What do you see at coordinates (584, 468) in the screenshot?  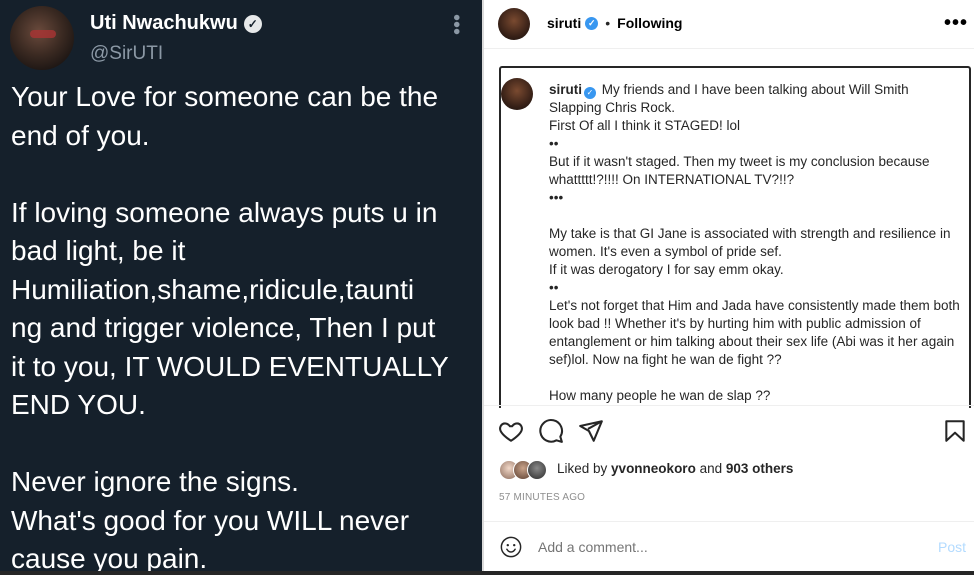 I see `liked-by-prefix: Liked by` at bounding box center [584, 468].